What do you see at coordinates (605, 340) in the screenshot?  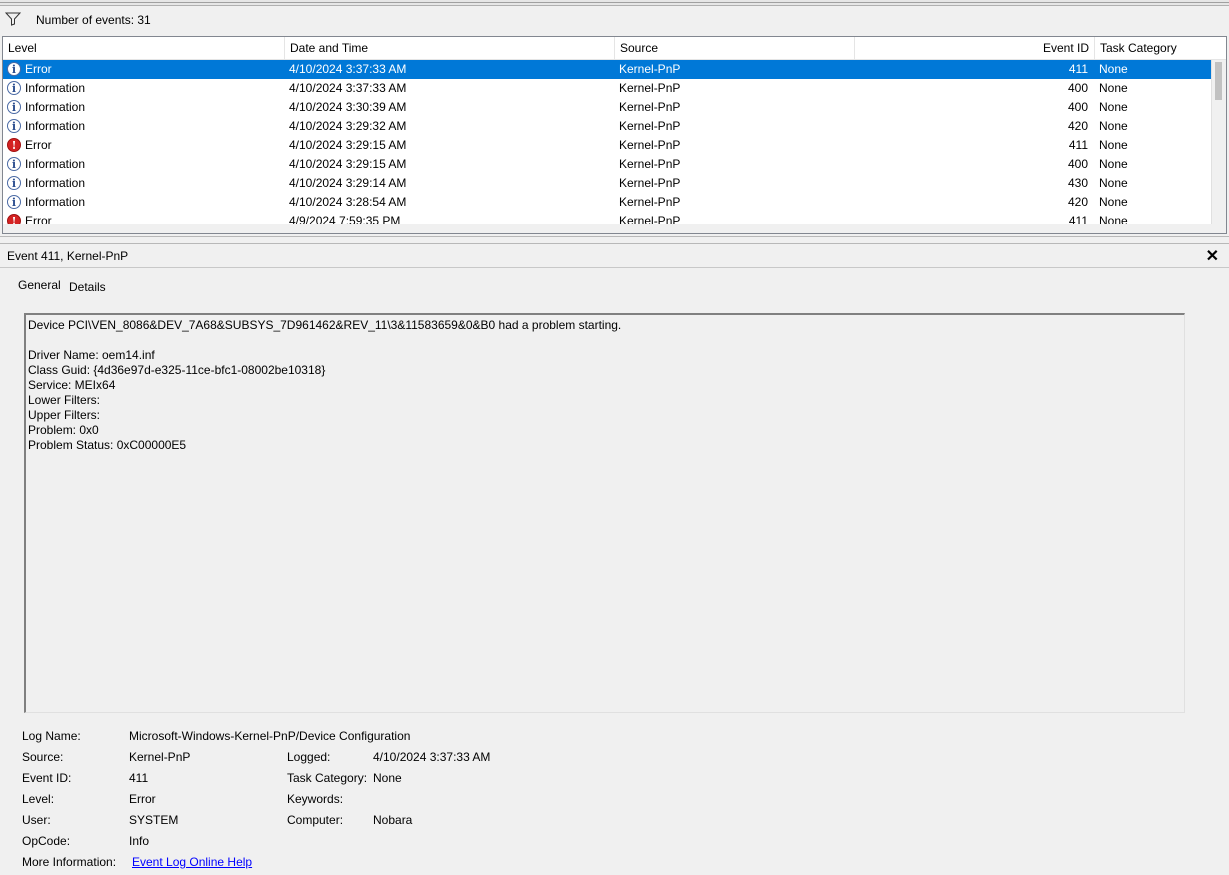 I see `description-line` at bounding box center [605, 340].